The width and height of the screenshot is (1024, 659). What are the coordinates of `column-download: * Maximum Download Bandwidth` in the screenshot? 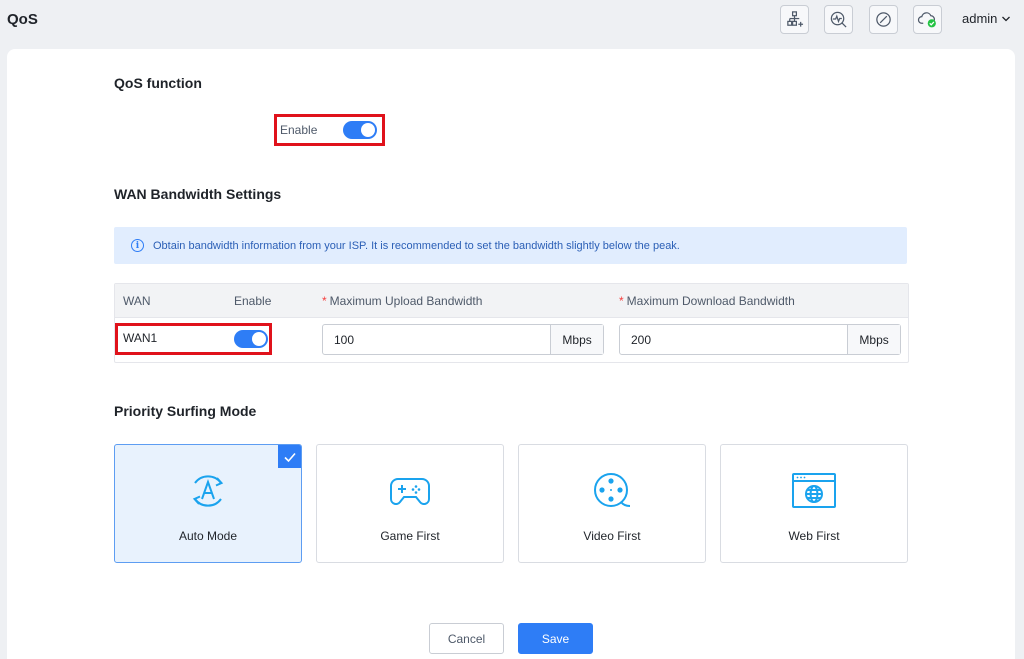 It's located at (707, 301).